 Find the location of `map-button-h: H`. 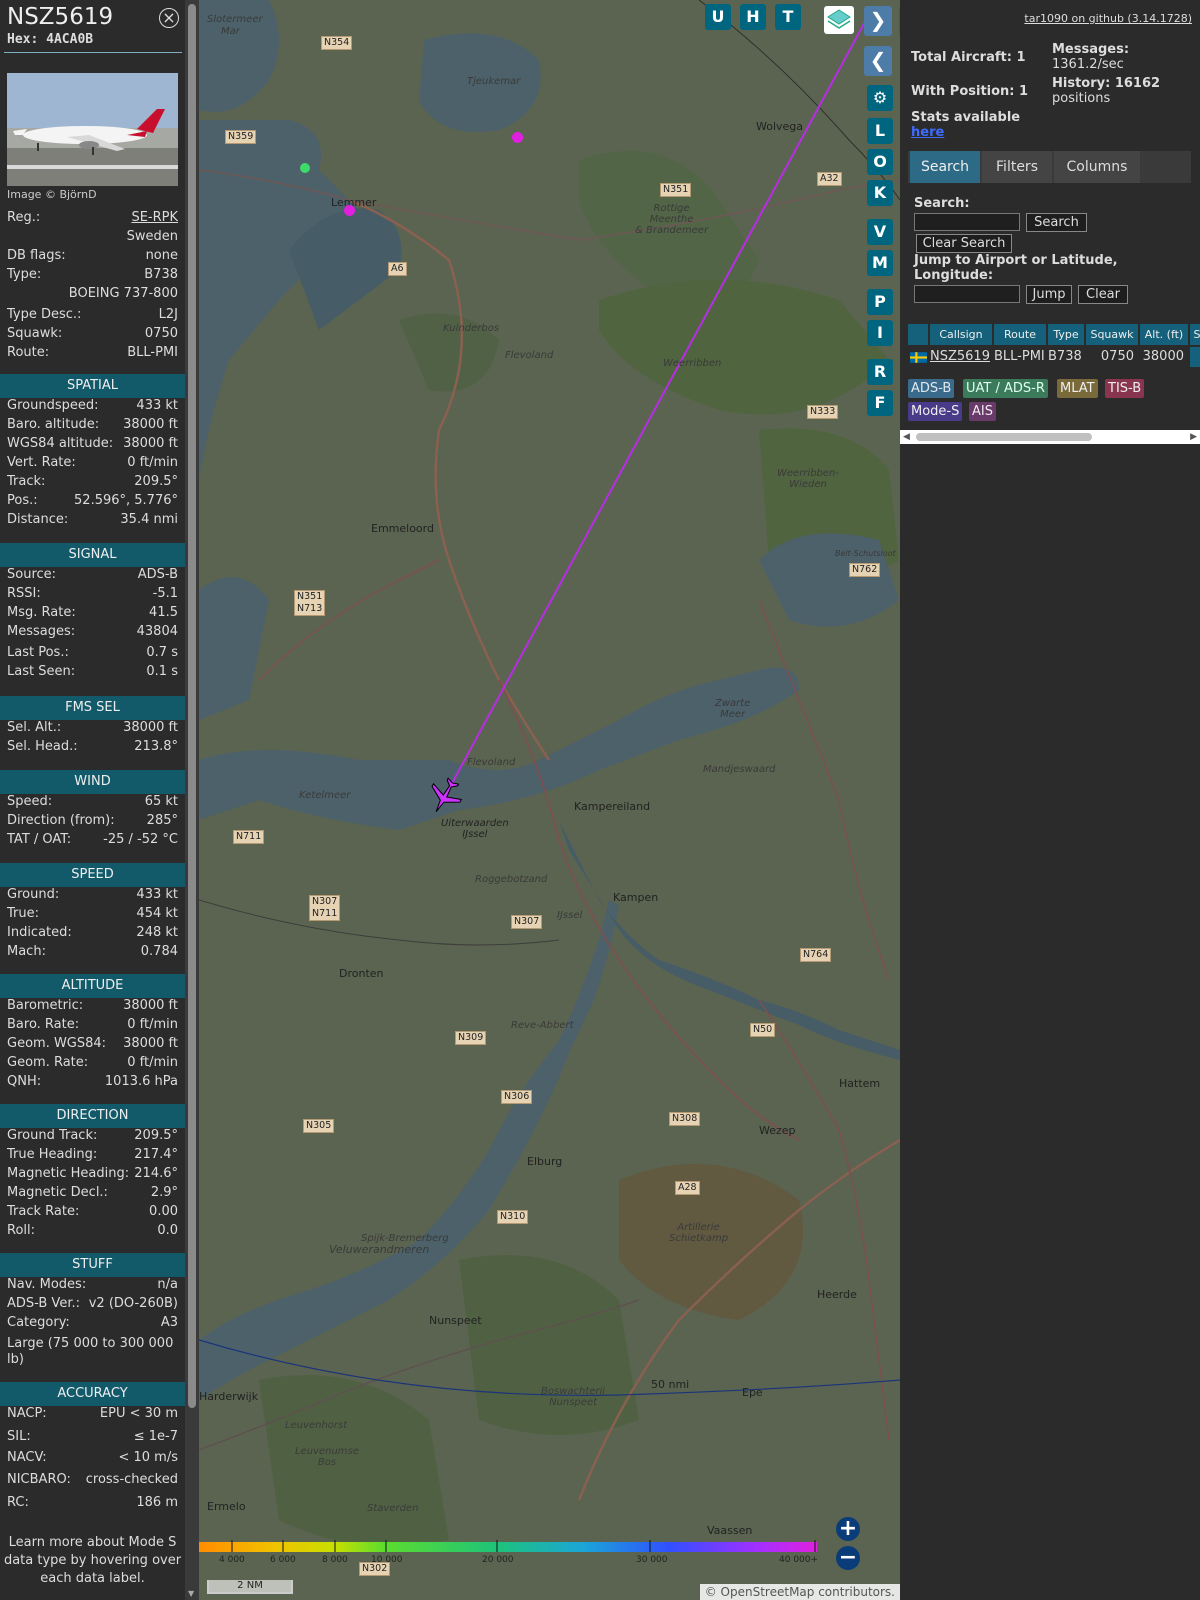

map-button-h: H is located at coordinates (753, 17).